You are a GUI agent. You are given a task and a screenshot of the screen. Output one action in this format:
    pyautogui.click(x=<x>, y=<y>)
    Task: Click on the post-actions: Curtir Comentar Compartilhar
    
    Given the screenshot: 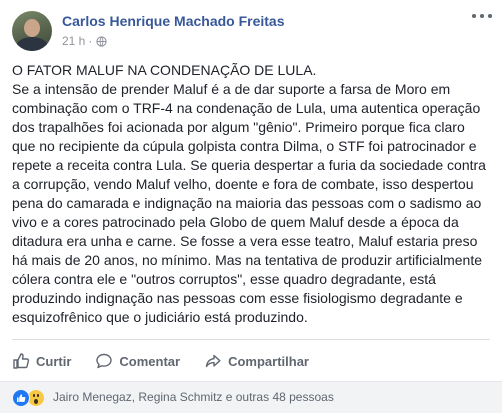 What is the action you would take?
    pyautogui.click(x=172, y=361)
    